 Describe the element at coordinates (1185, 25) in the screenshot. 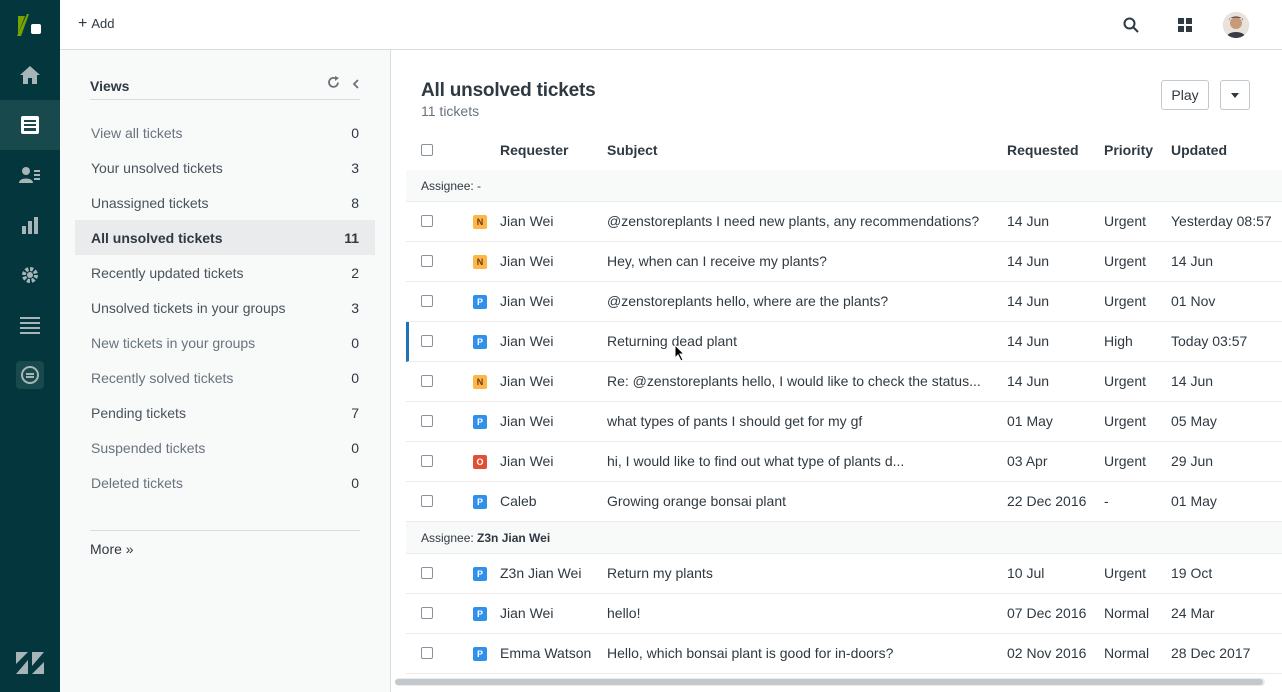

I see `apps-grid-icon` at that location.